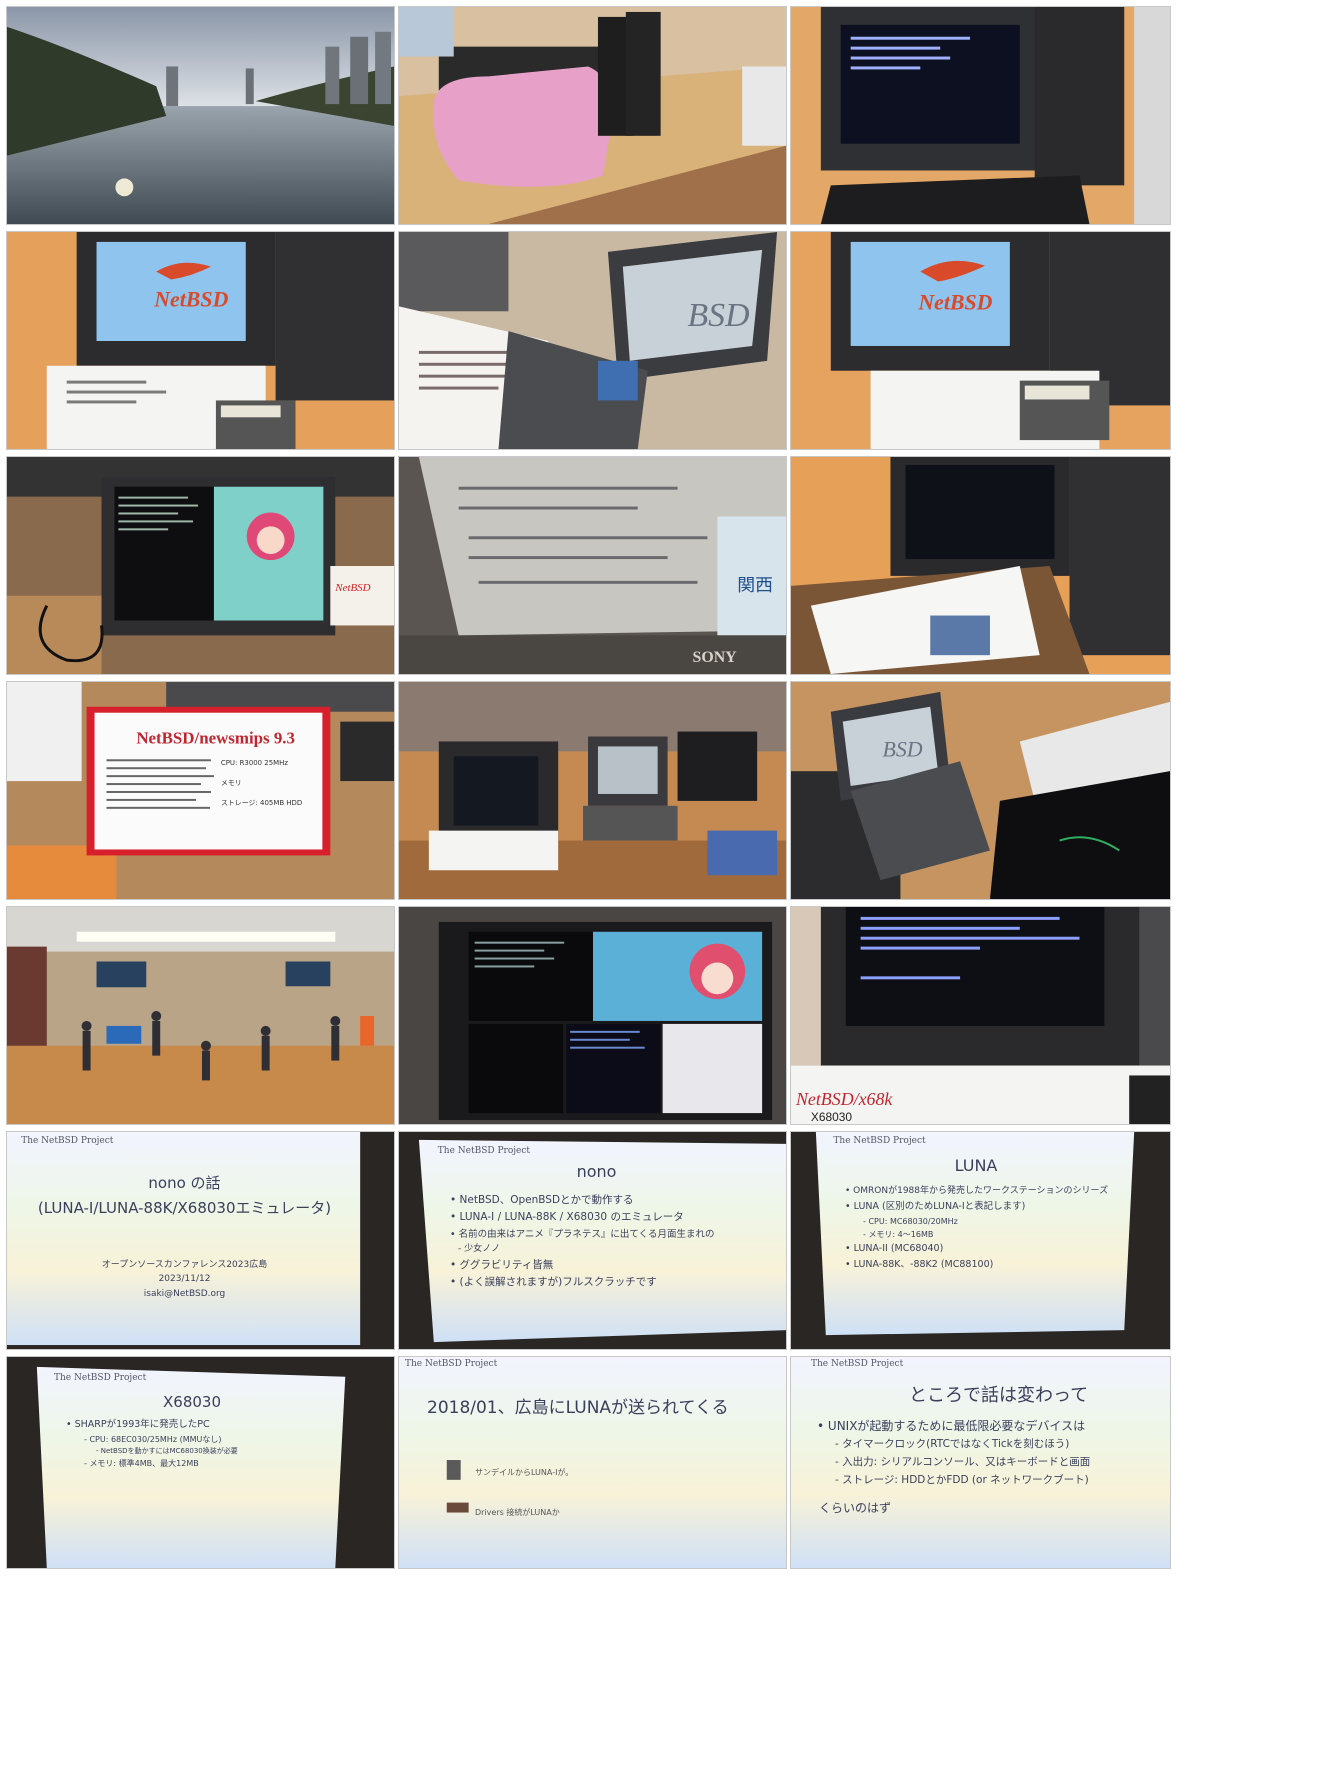 This screenshot has width=1320, height=1769. I want to click on slide-bullet: LUNA-II (MC68040), so click(976, 1249).